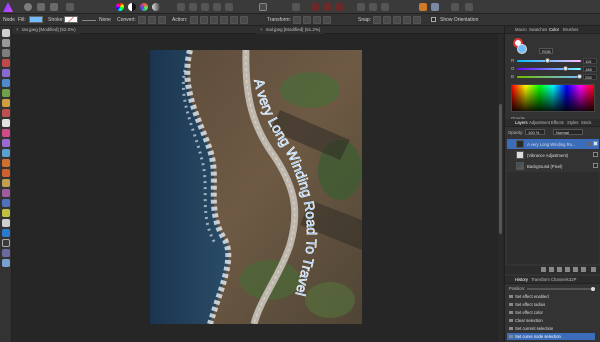 The image size is (600, 342). I want to click on snap-nodes-button, so click(377, 20).